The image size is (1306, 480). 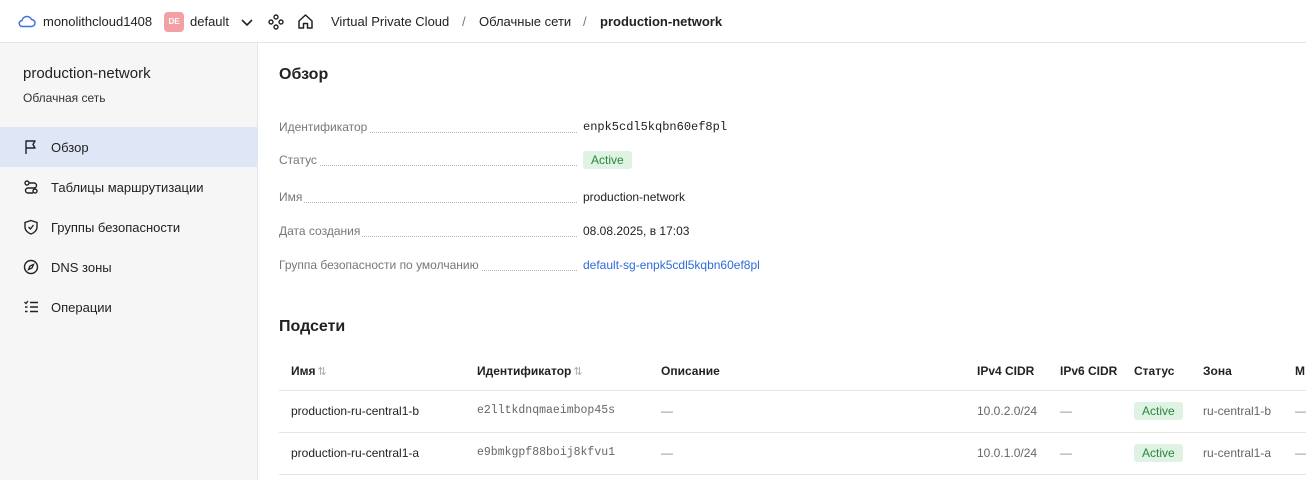 What do you see at coordinates (661, 21) in the screenshot?
I see `breadcrumb-current: production-network` at bounding box center [661, 21].